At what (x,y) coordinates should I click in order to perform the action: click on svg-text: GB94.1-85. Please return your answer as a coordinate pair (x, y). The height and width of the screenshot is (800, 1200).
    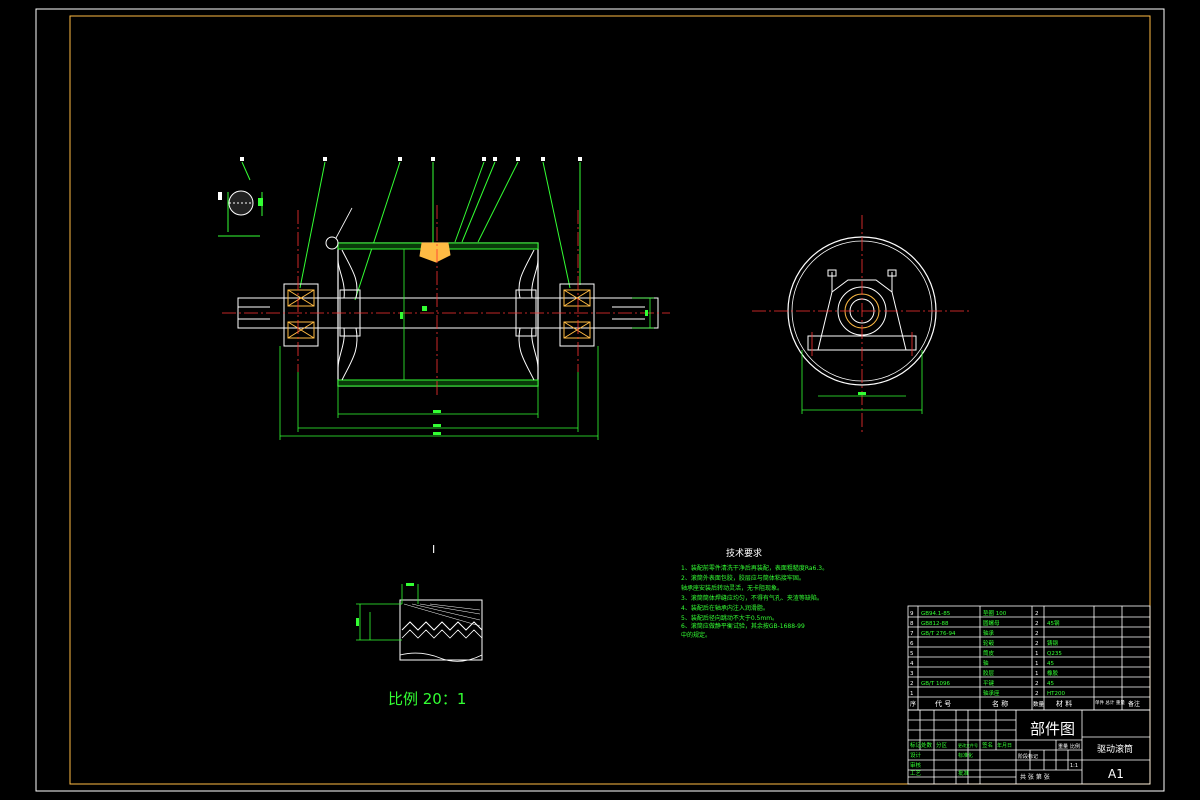
    Looking at the image, I should click on (936, 614).